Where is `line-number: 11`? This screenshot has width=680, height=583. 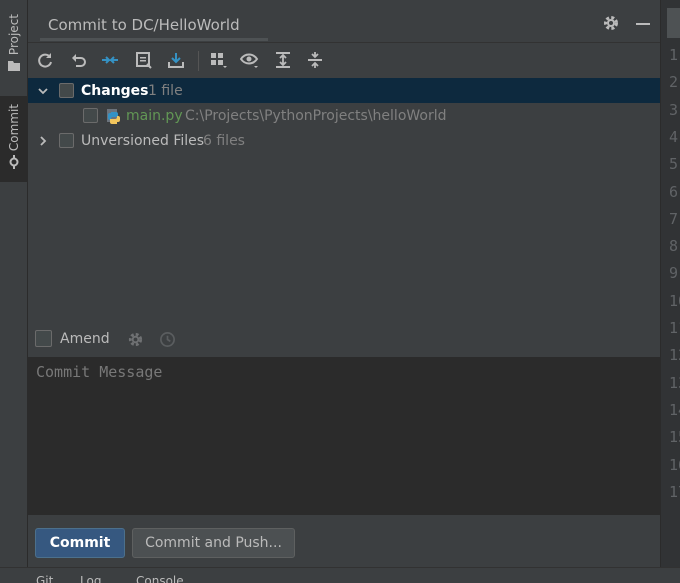 line-number: 11 is located at coordinates (674, 328).